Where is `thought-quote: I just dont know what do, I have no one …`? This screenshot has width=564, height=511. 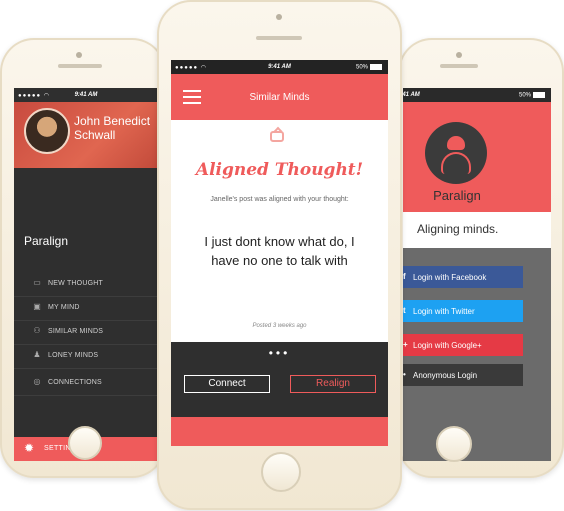
thought-quote: I just dont know what do, I have no one … is located at coordinates (279, 251).